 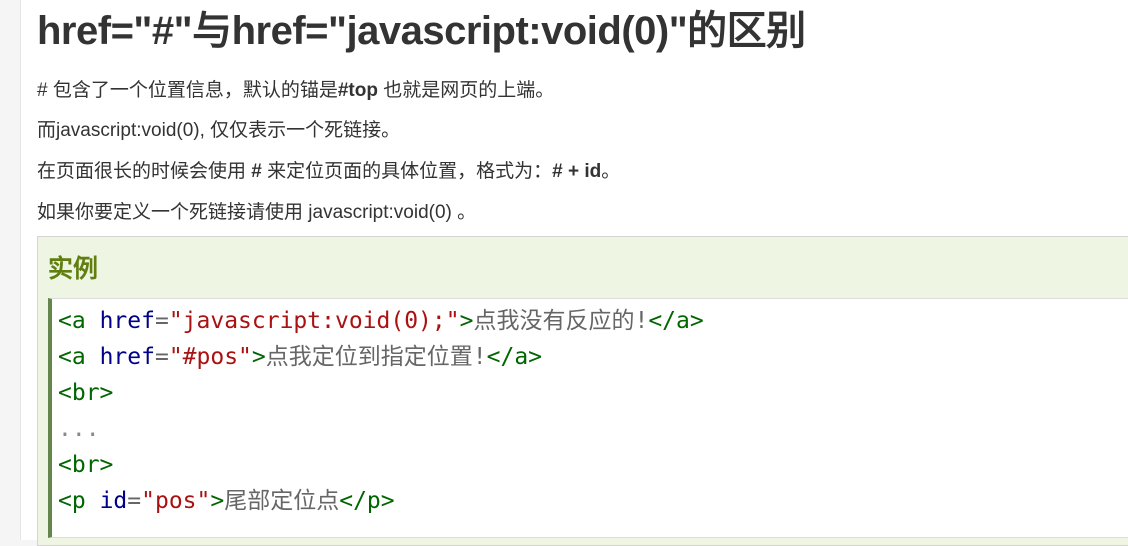 What do you see at coordinates (561, 321) in the screenshot?
I see `code-text: 点我没有反应的!` at bounding box center [561, 321].